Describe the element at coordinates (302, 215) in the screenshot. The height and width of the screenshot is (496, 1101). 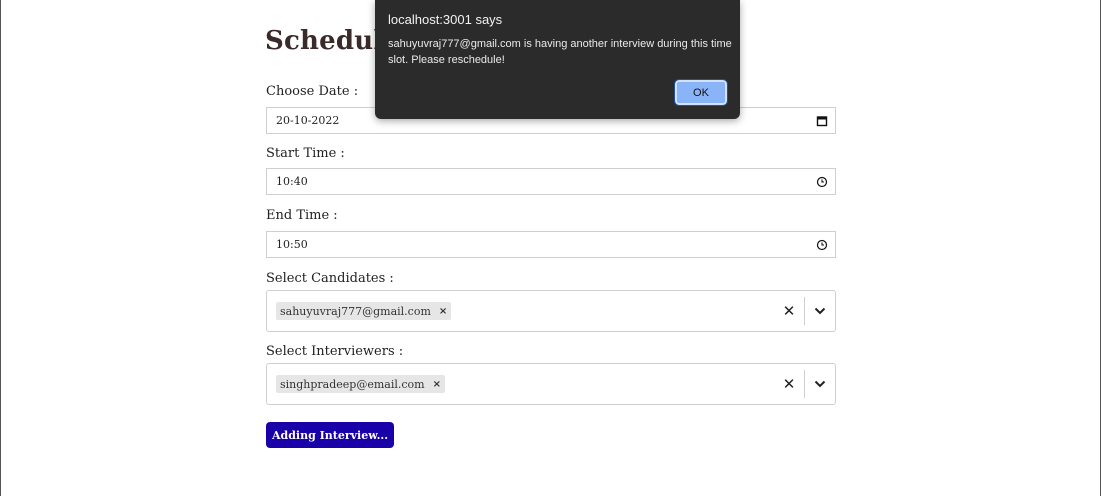
I see `end-time-label: End Time :` at that location.